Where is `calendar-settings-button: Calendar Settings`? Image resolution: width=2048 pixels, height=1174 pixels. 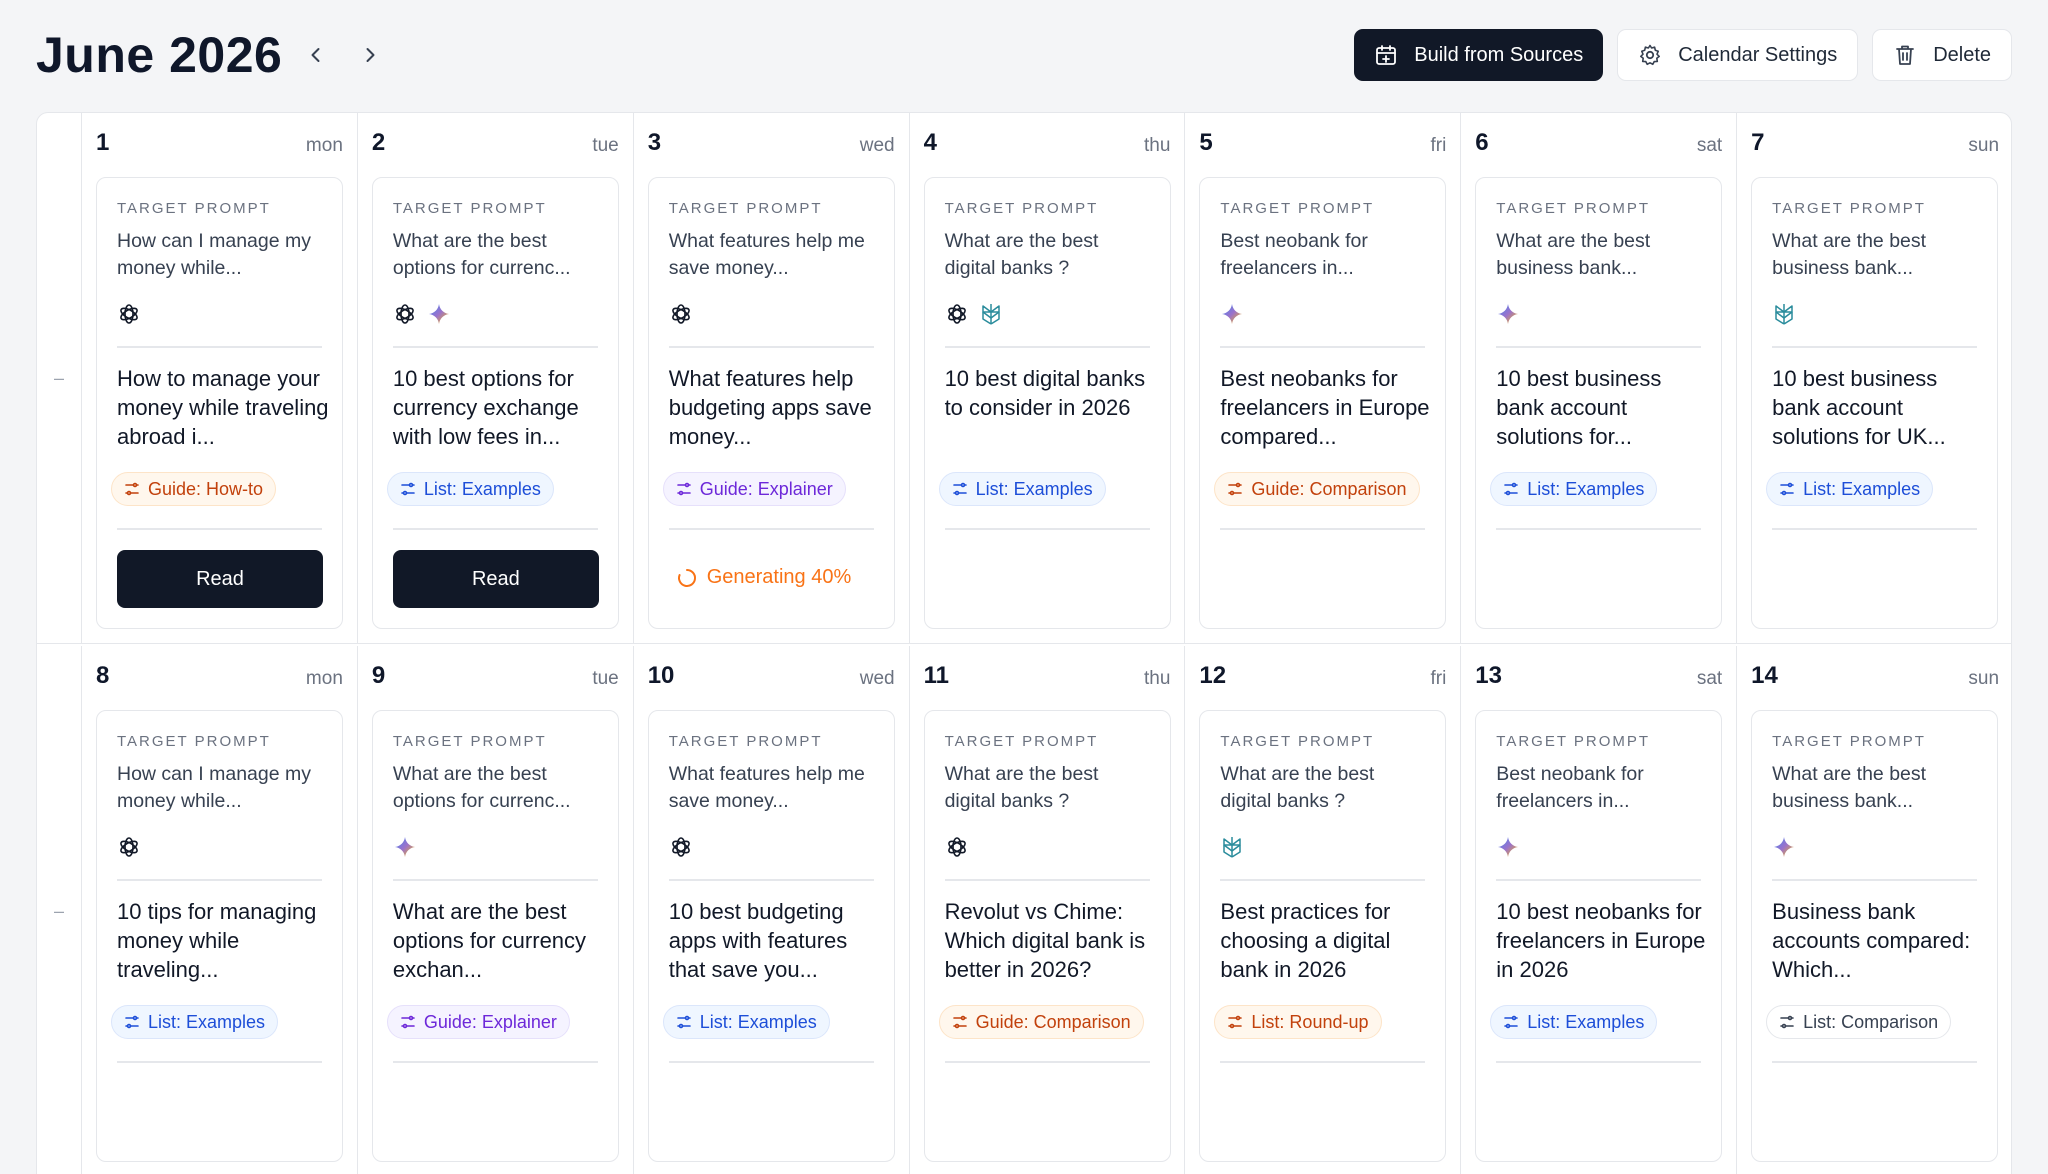
calendar-settings-button: Calendar Settings is located at coordinates (1738, 55).